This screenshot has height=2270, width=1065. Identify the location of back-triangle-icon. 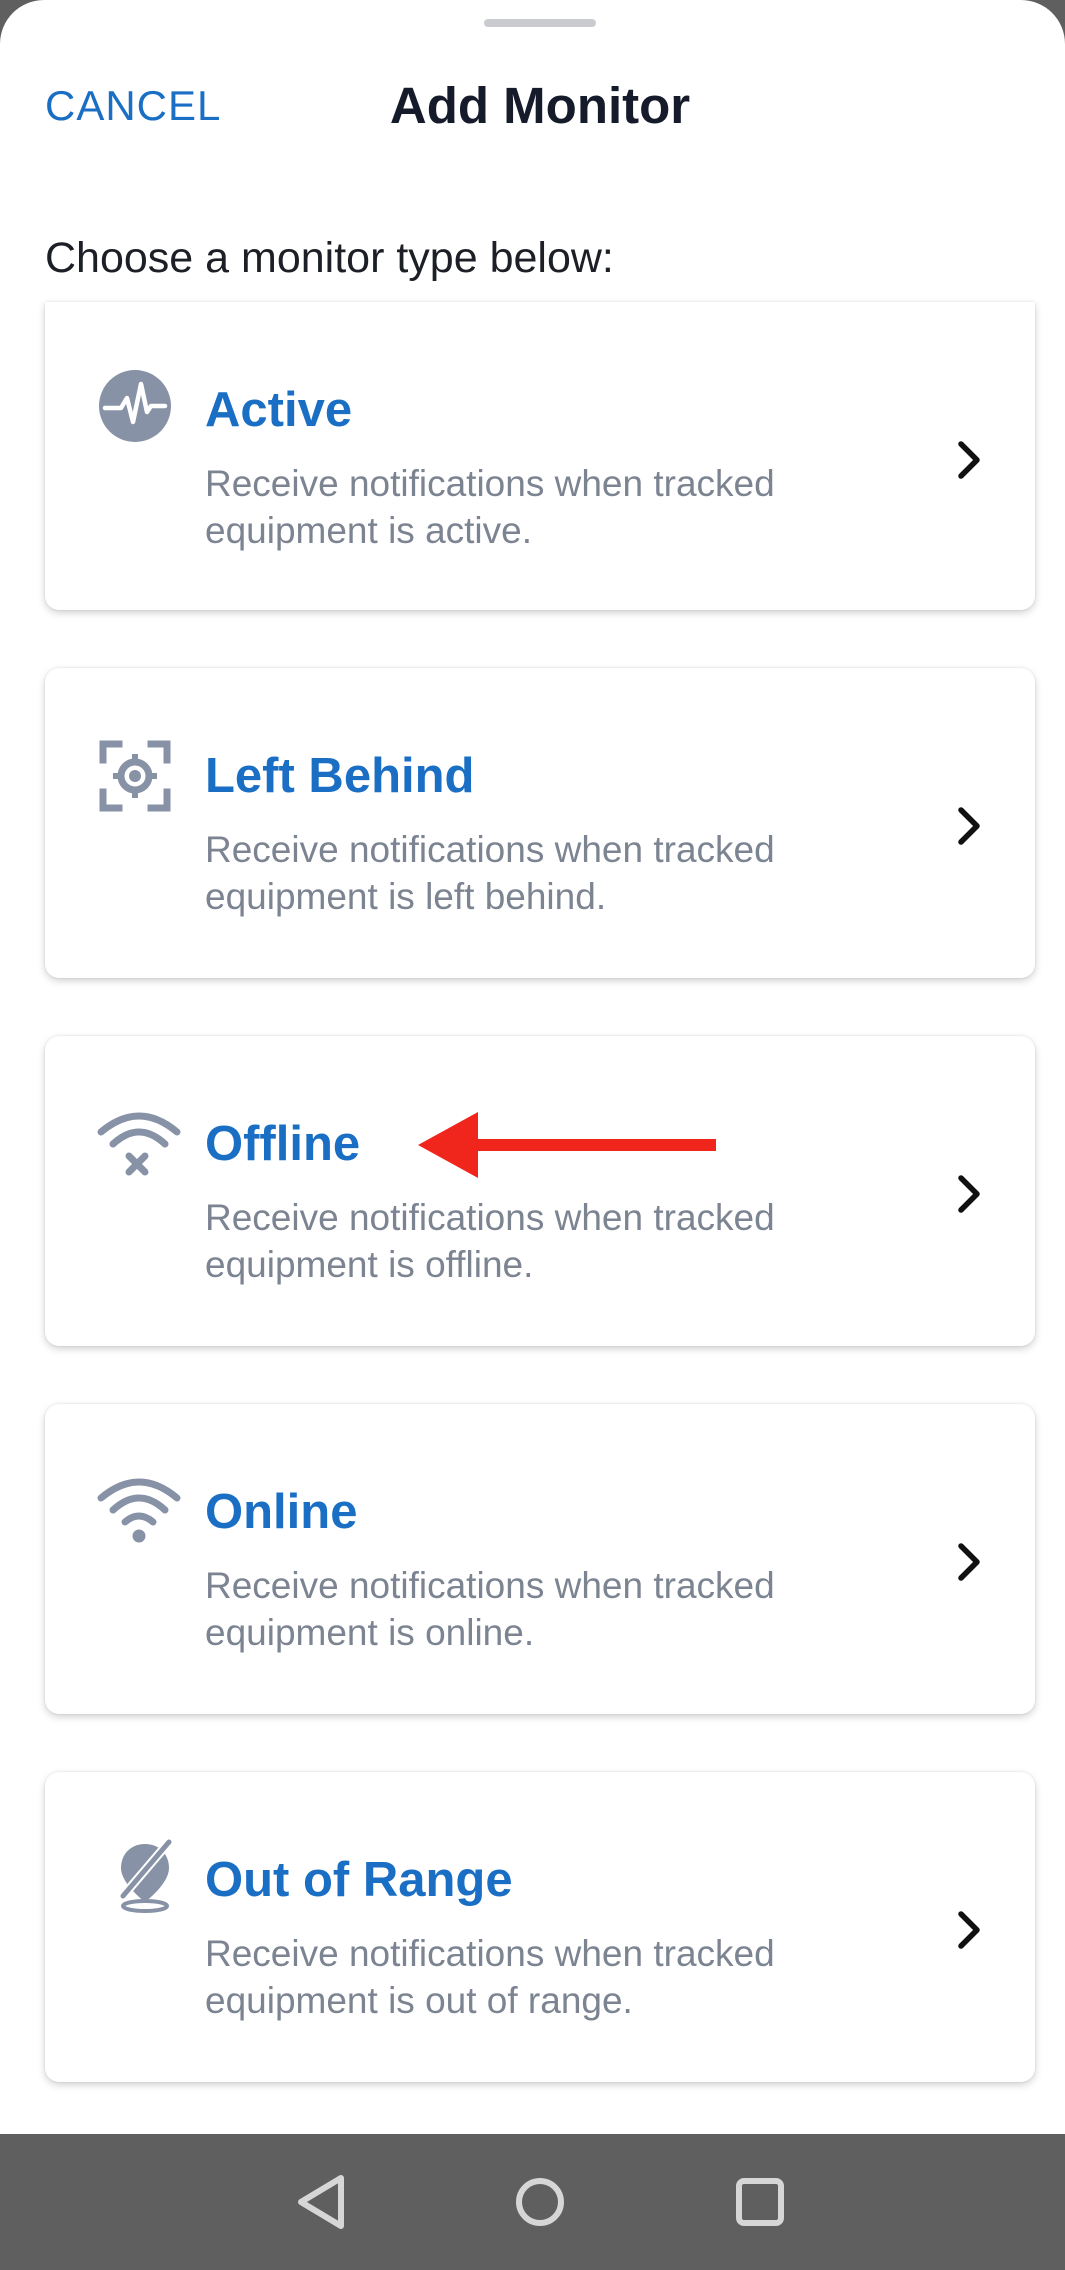
(321, 2202).